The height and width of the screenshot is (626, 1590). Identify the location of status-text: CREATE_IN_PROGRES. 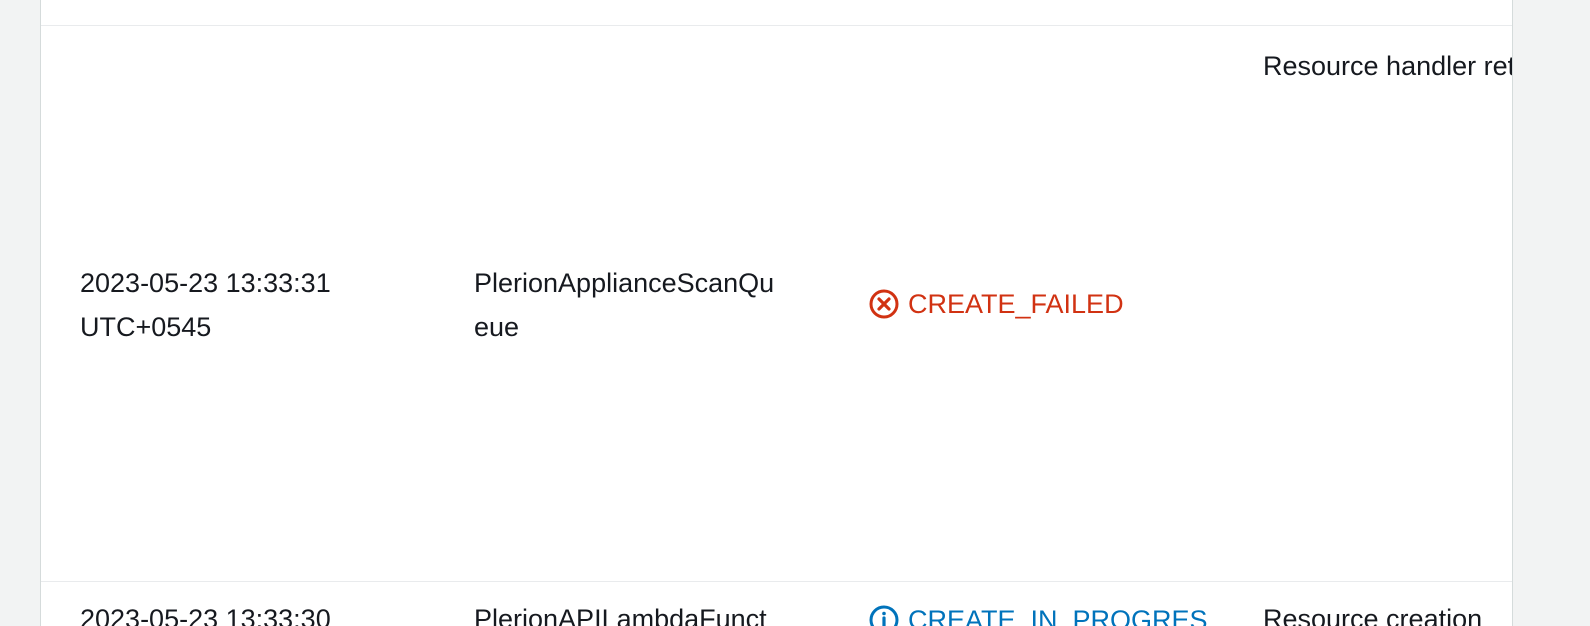
(1058, 615).